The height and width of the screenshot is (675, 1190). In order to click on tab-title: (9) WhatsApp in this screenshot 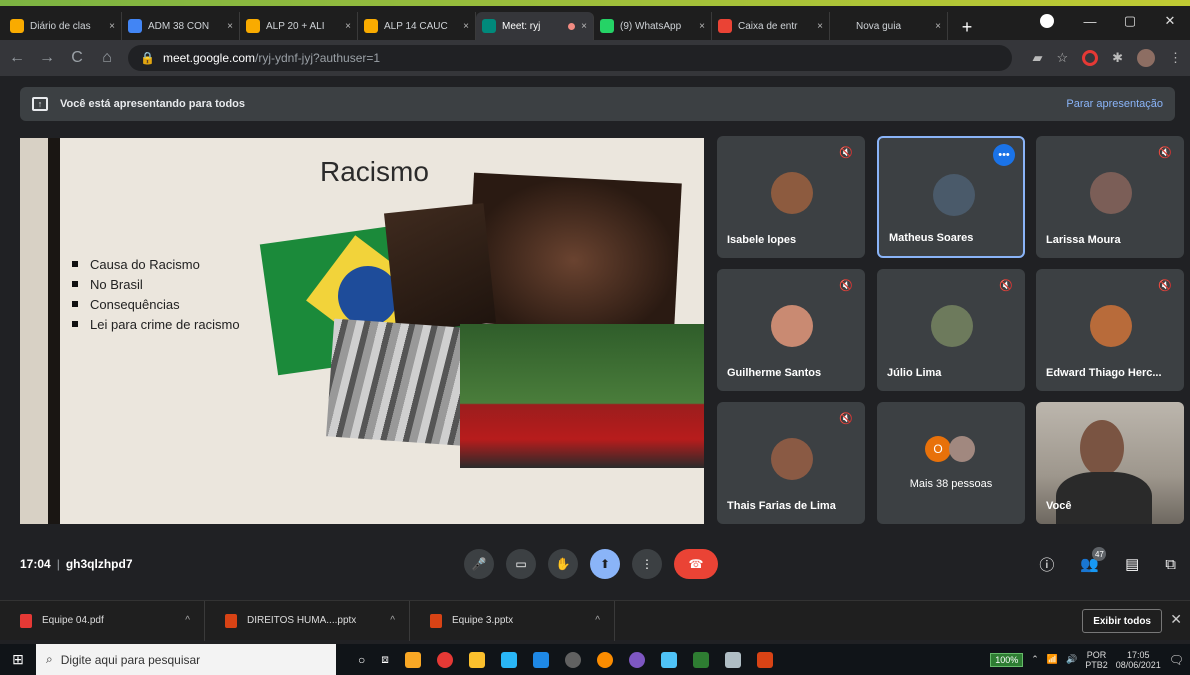, I will do `click(651, 26)`.